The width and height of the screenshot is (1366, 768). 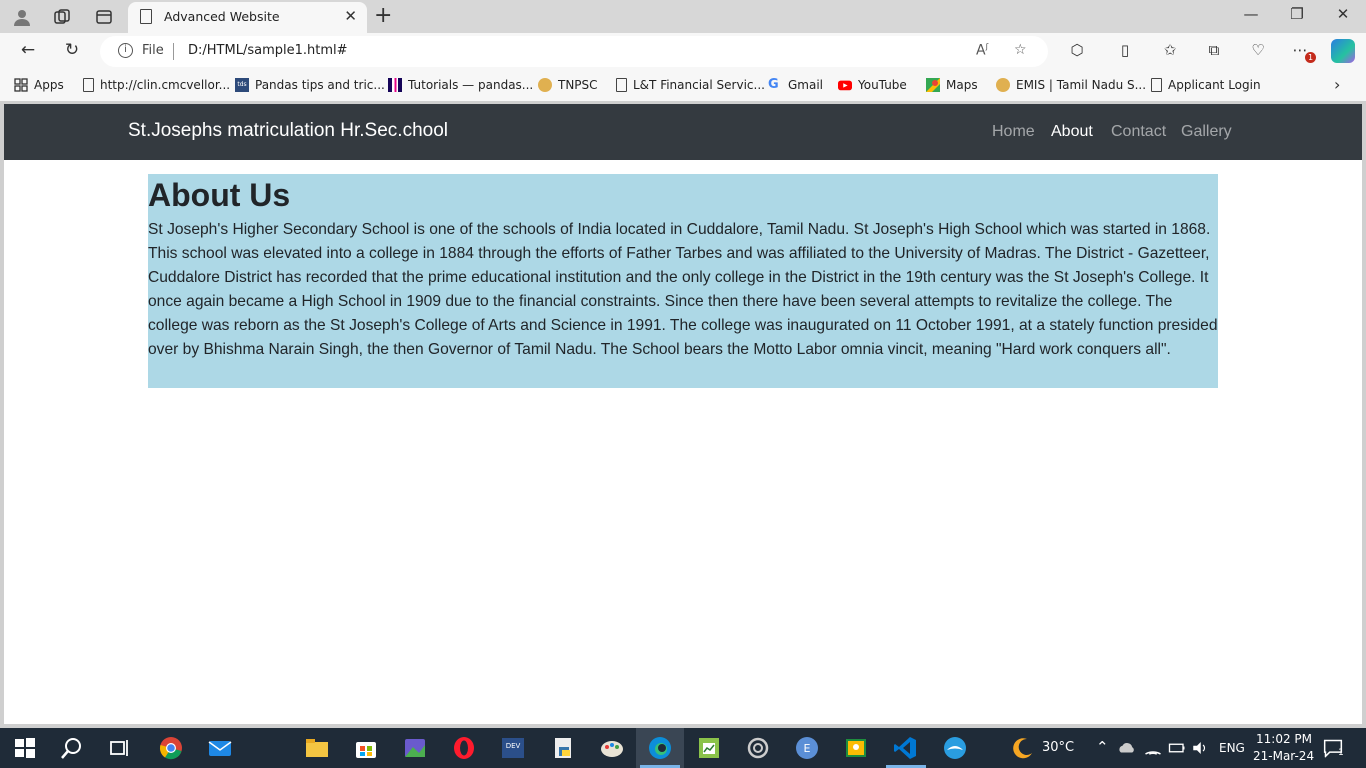 What do you see at coordinates (612, 748) in the screenshot?
I see `paint-icon` at bounding box center [612, 748].